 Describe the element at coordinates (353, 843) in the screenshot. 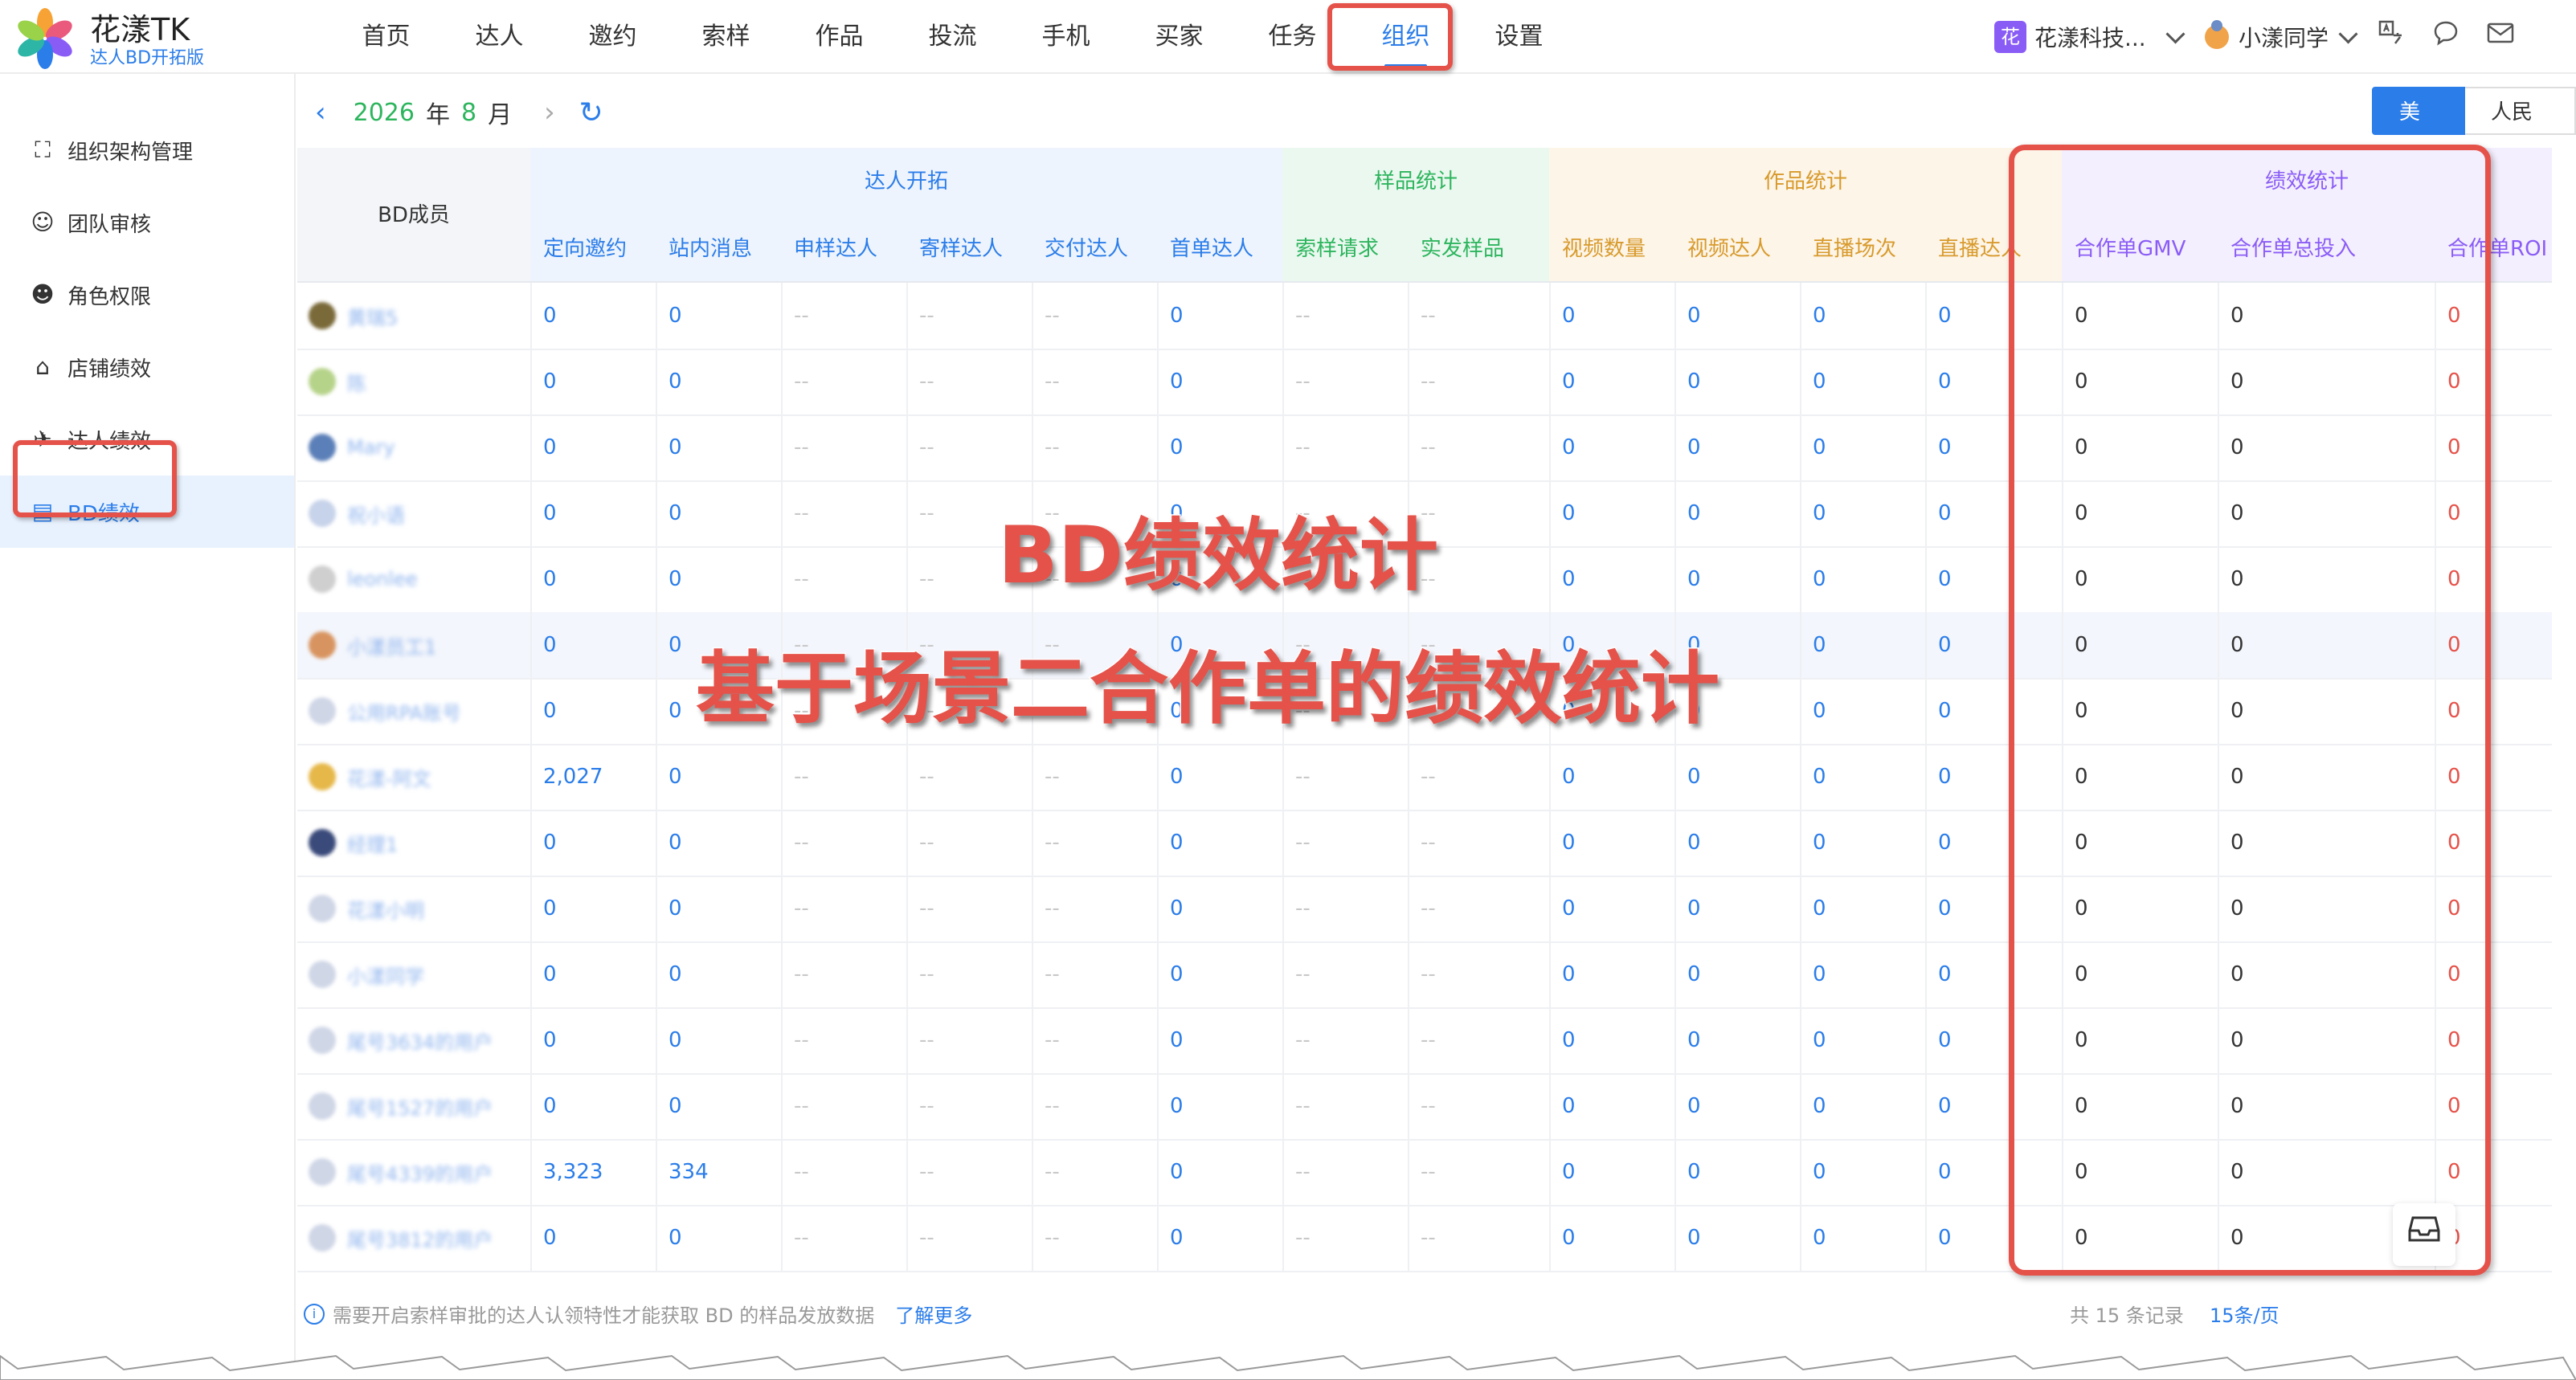

I see `member-cell: 经理1` at that location.